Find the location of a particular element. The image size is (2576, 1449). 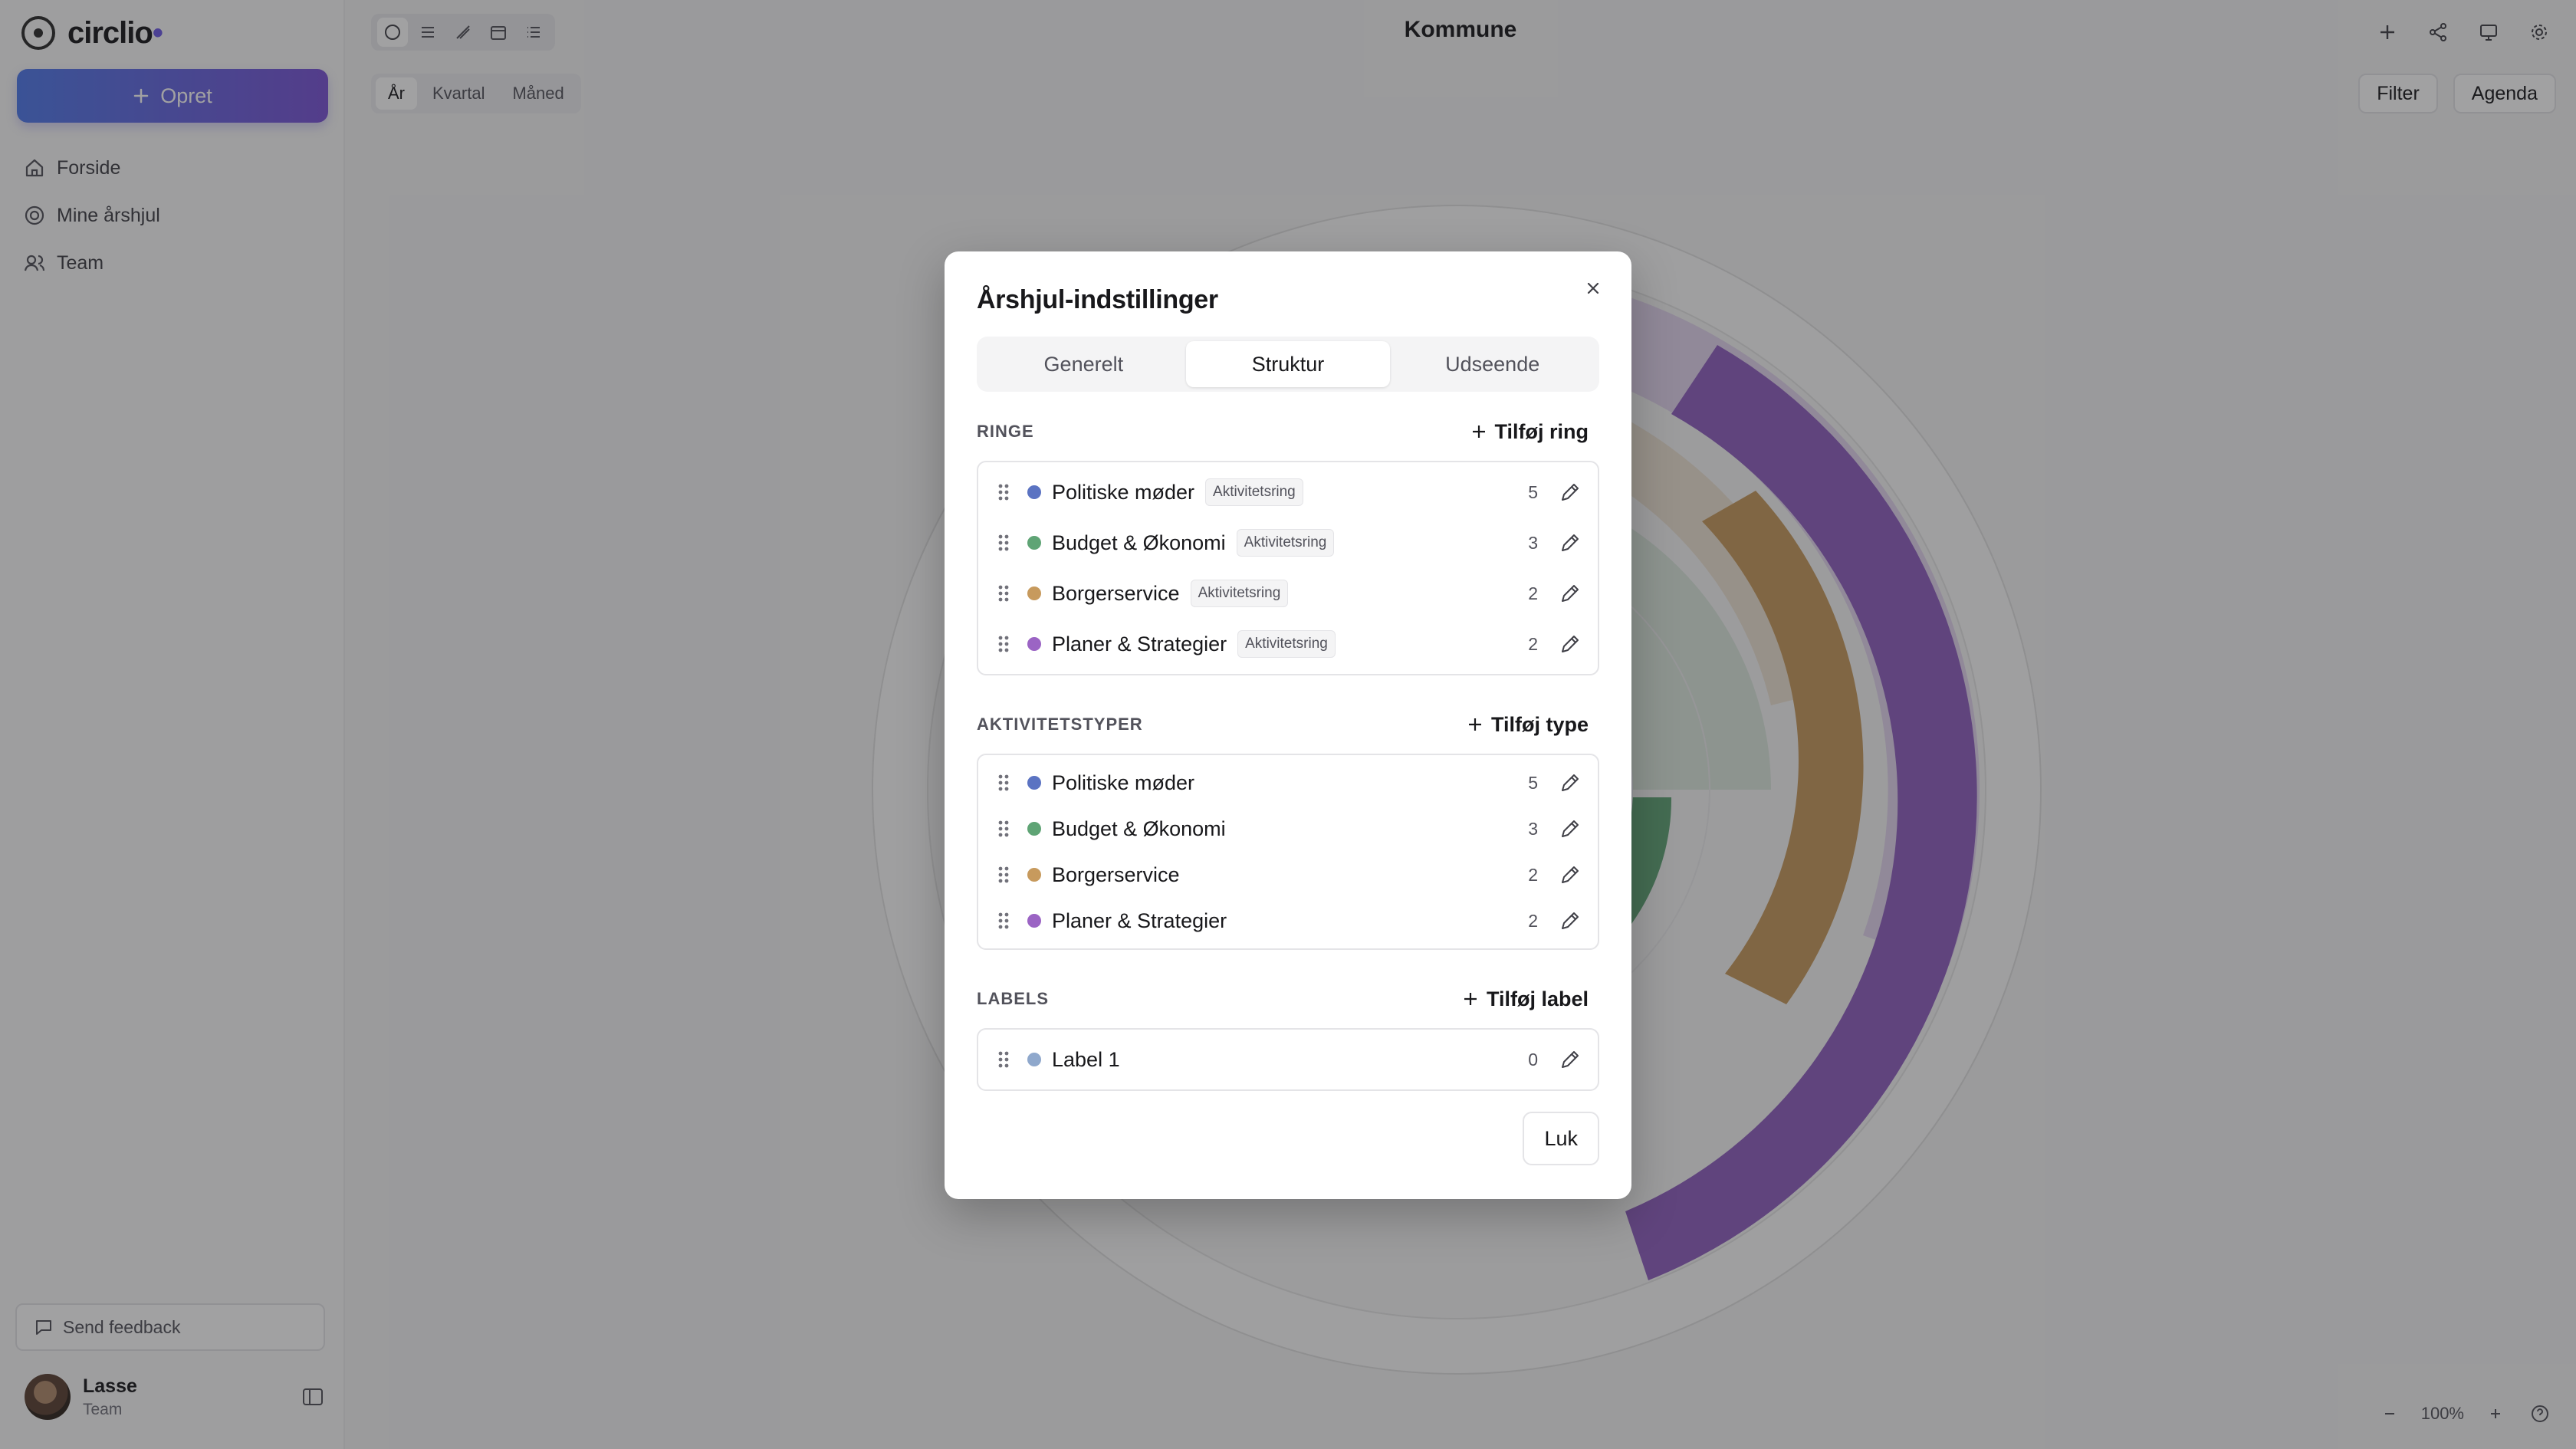

ring-row: Planer & Strategier Aktivitetsring 2 is located at coordinates (1288, 644).